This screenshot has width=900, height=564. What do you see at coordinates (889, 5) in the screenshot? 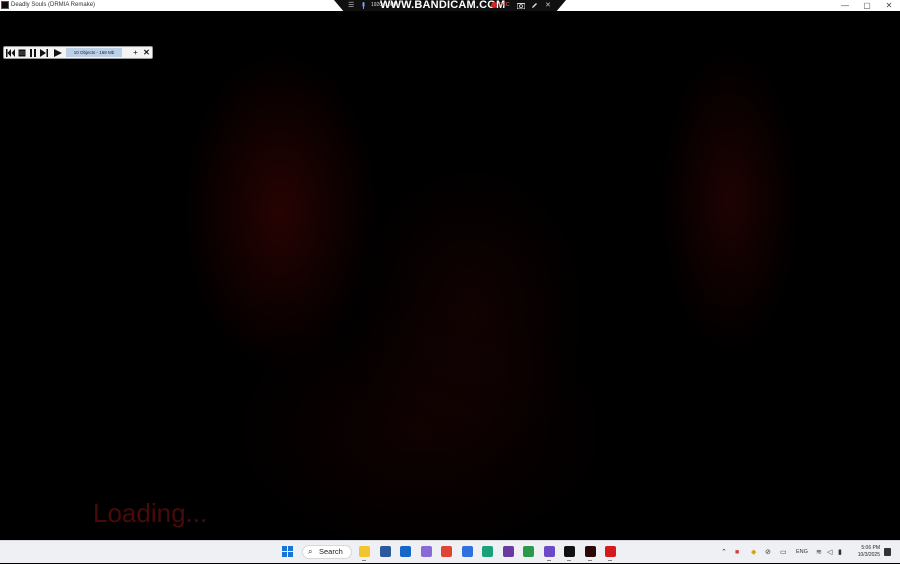
I see `close-button: ✕` at bounding box center [889, 5].